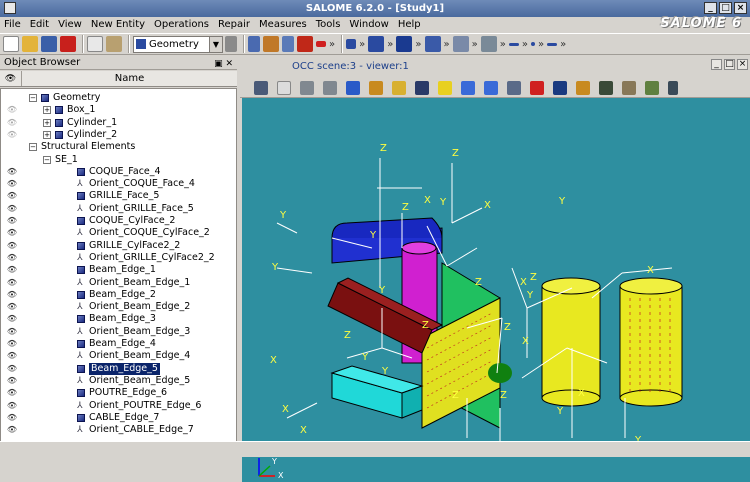 Image resolution: width=750 pixels, height=482 pixels. I want to click on tree-item: 👁 CABLE_Edge_7, so click(118, 418).